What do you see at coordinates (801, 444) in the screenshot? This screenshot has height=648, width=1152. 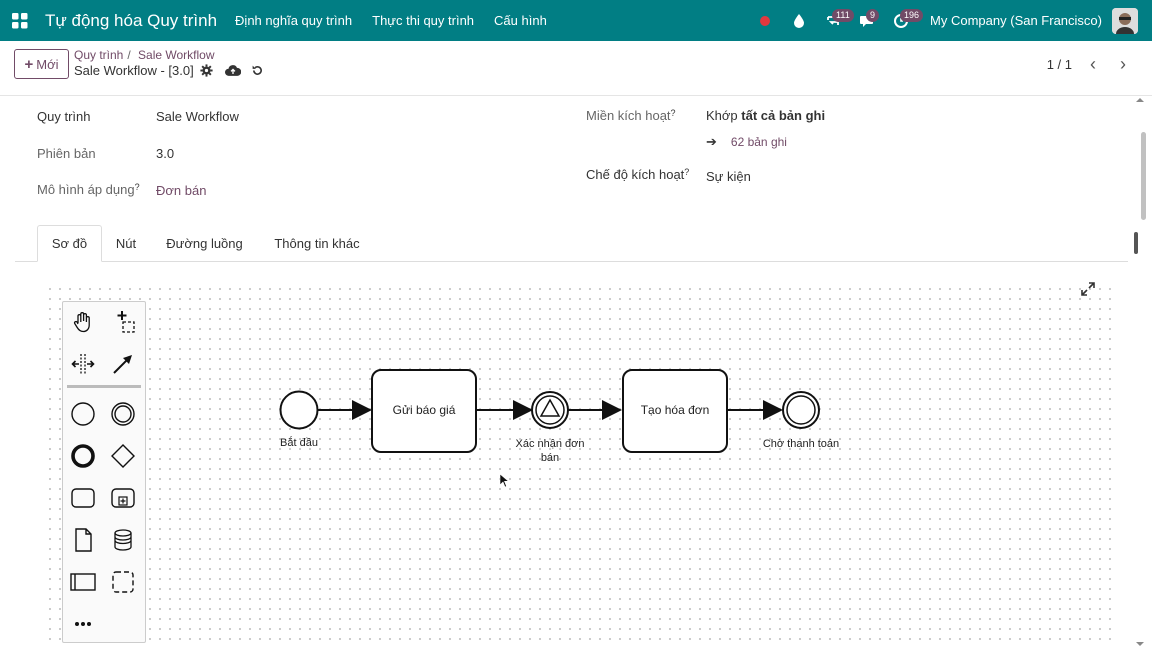 I see `event-awaiting-payment-label: Chờ thanh toán` at bounding box center [801, 444].